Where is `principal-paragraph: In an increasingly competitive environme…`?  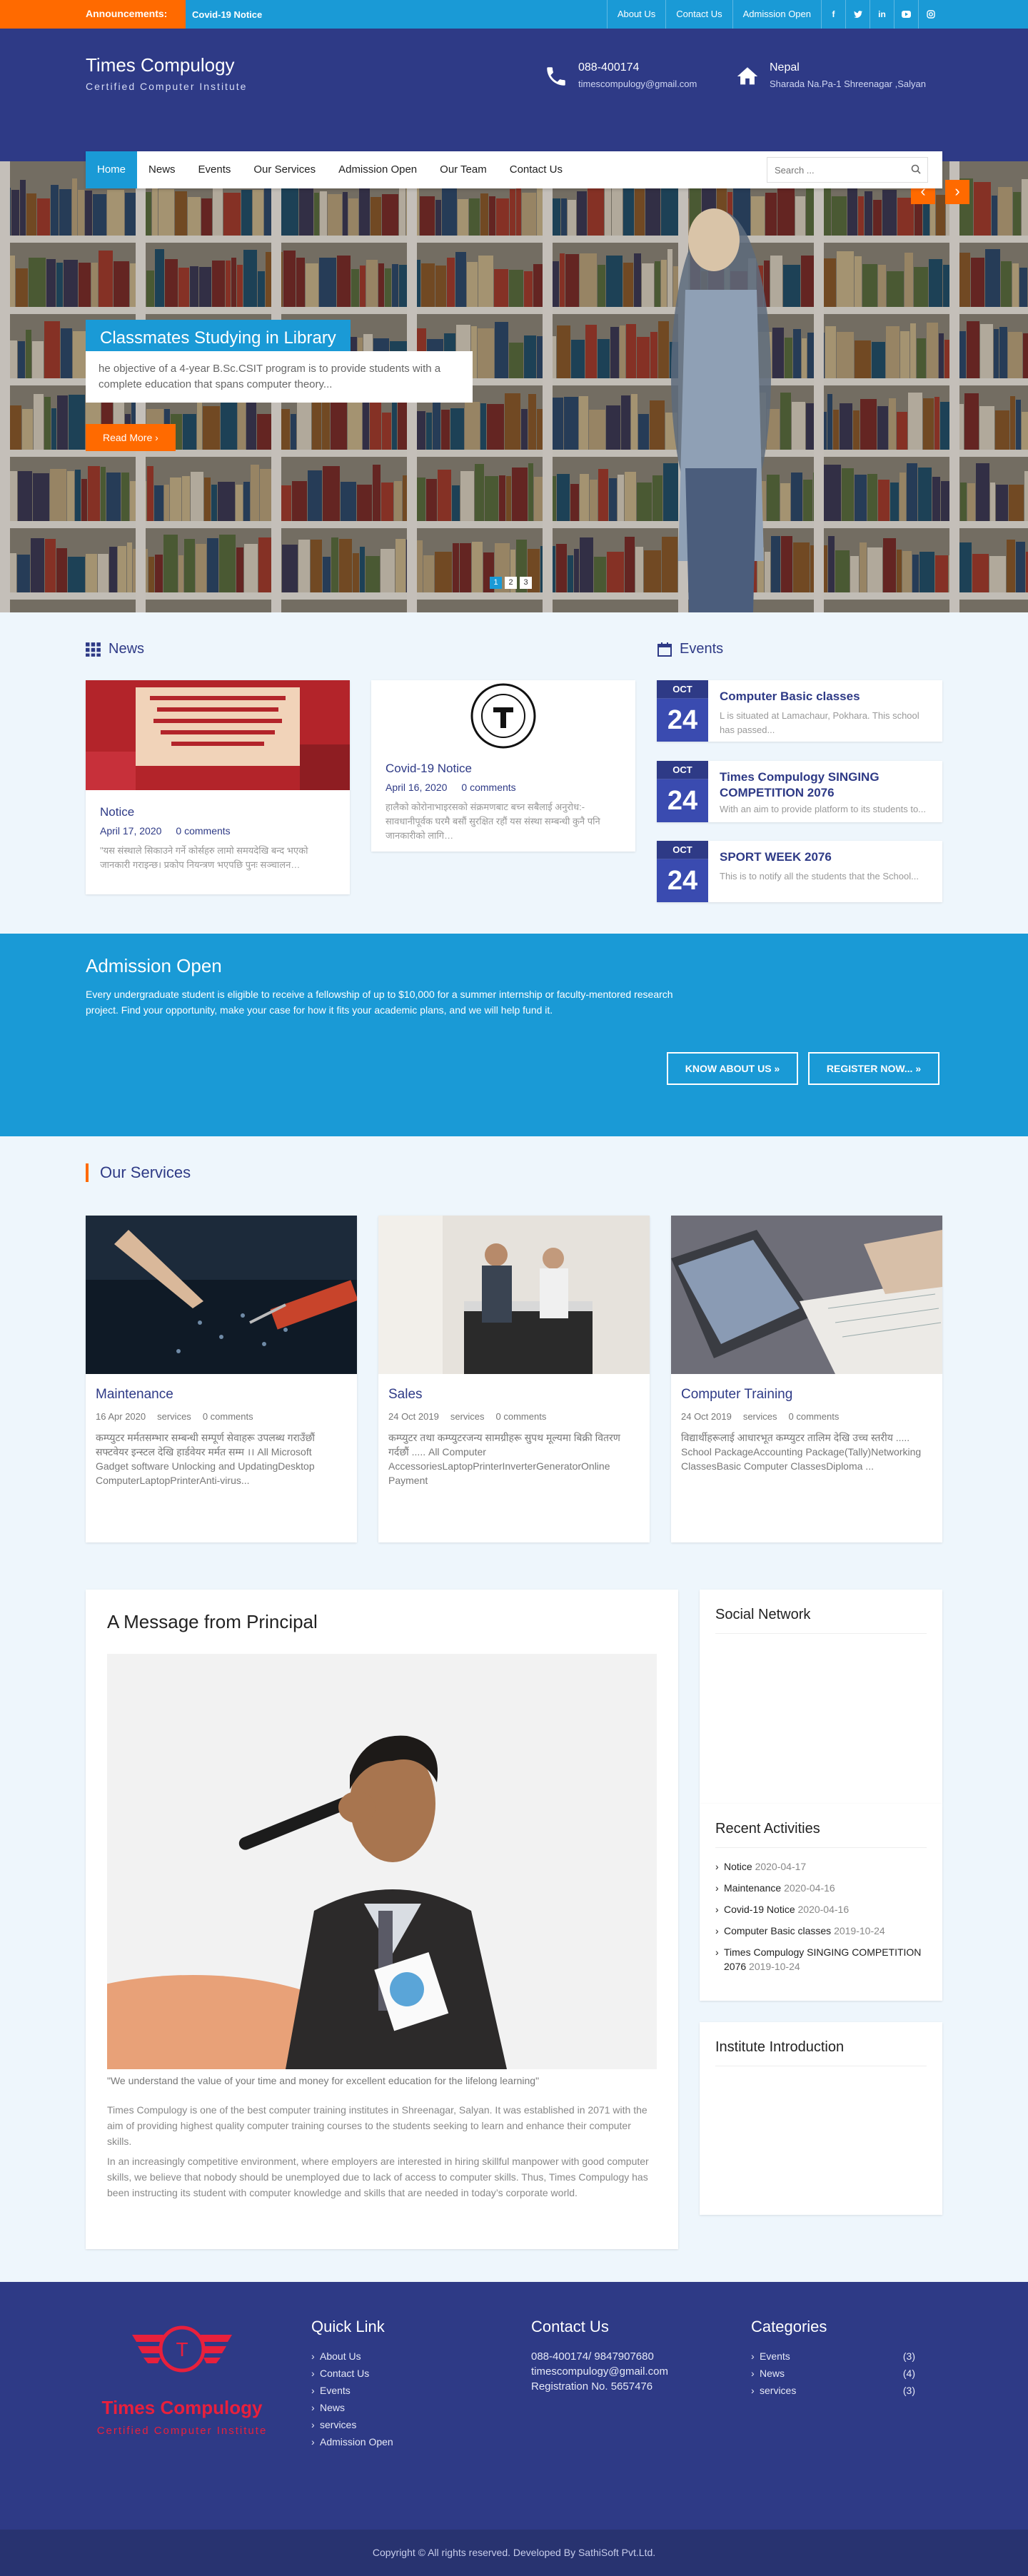 principal-paragraph: In an increasingly competitive environme… is located at coordinates (378, 2177).